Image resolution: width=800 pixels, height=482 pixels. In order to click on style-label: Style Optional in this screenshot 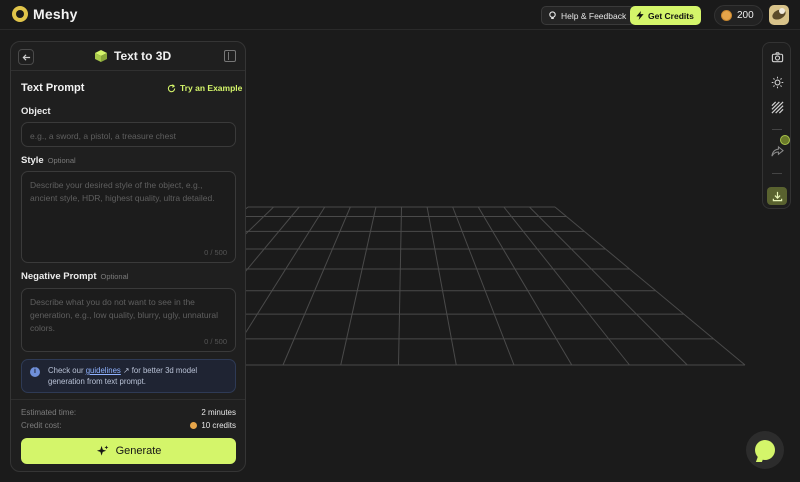, I will do `click(48, 160)`.